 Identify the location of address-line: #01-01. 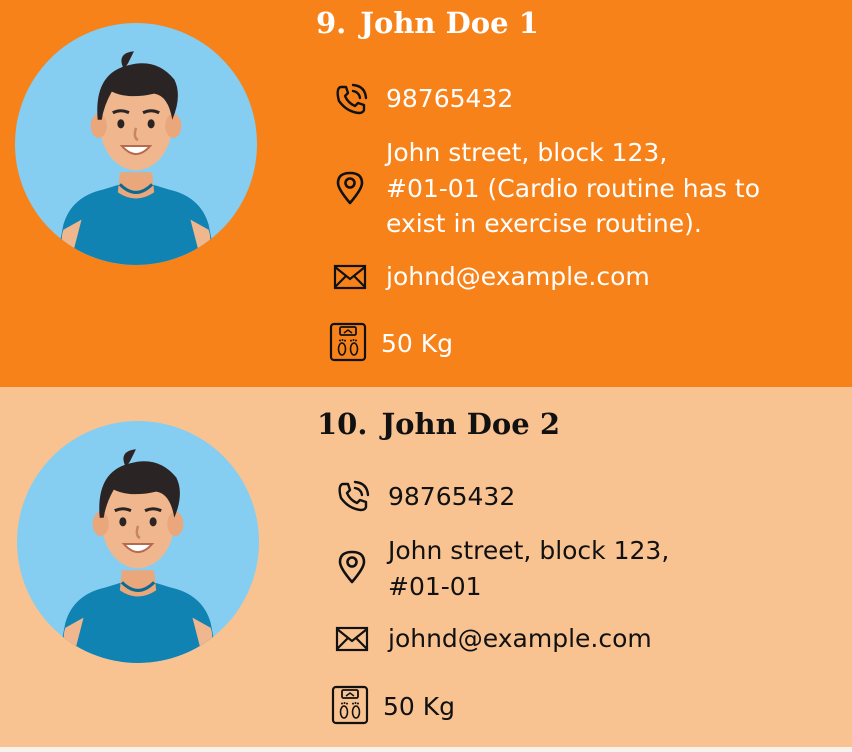
(435, 586).